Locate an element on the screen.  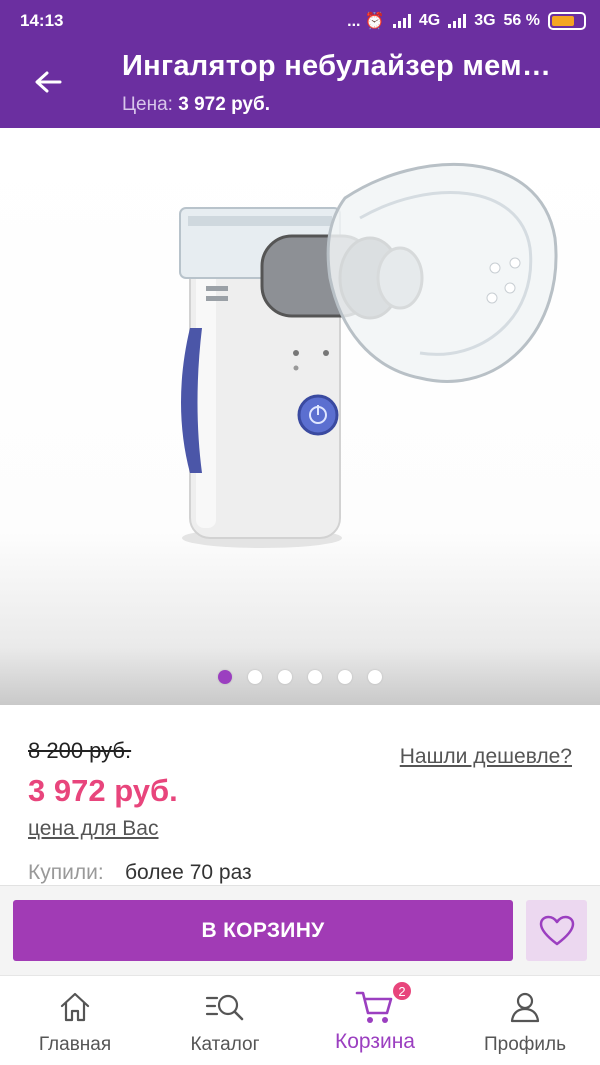
cart-count-badge: 2 is located at coordinates (402, 991).